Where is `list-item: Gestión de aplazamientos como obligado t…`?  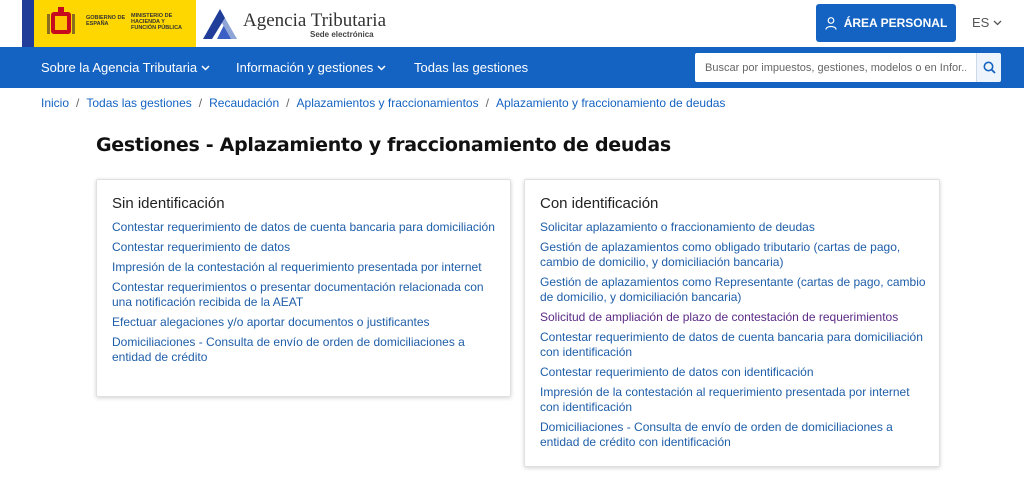 list-item: Gestión de aplazamientos como obligado t… is located at coordinates (735, 255).